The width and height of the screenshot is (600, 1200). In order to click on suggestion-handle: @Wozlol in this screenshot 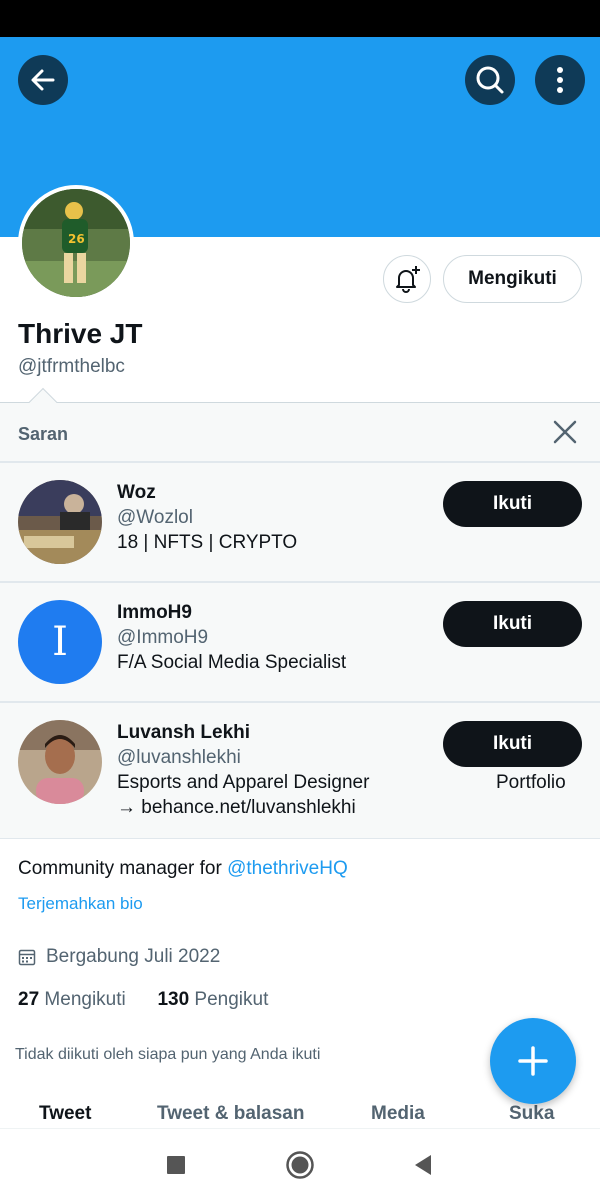, I will do `click(155, 517)`.